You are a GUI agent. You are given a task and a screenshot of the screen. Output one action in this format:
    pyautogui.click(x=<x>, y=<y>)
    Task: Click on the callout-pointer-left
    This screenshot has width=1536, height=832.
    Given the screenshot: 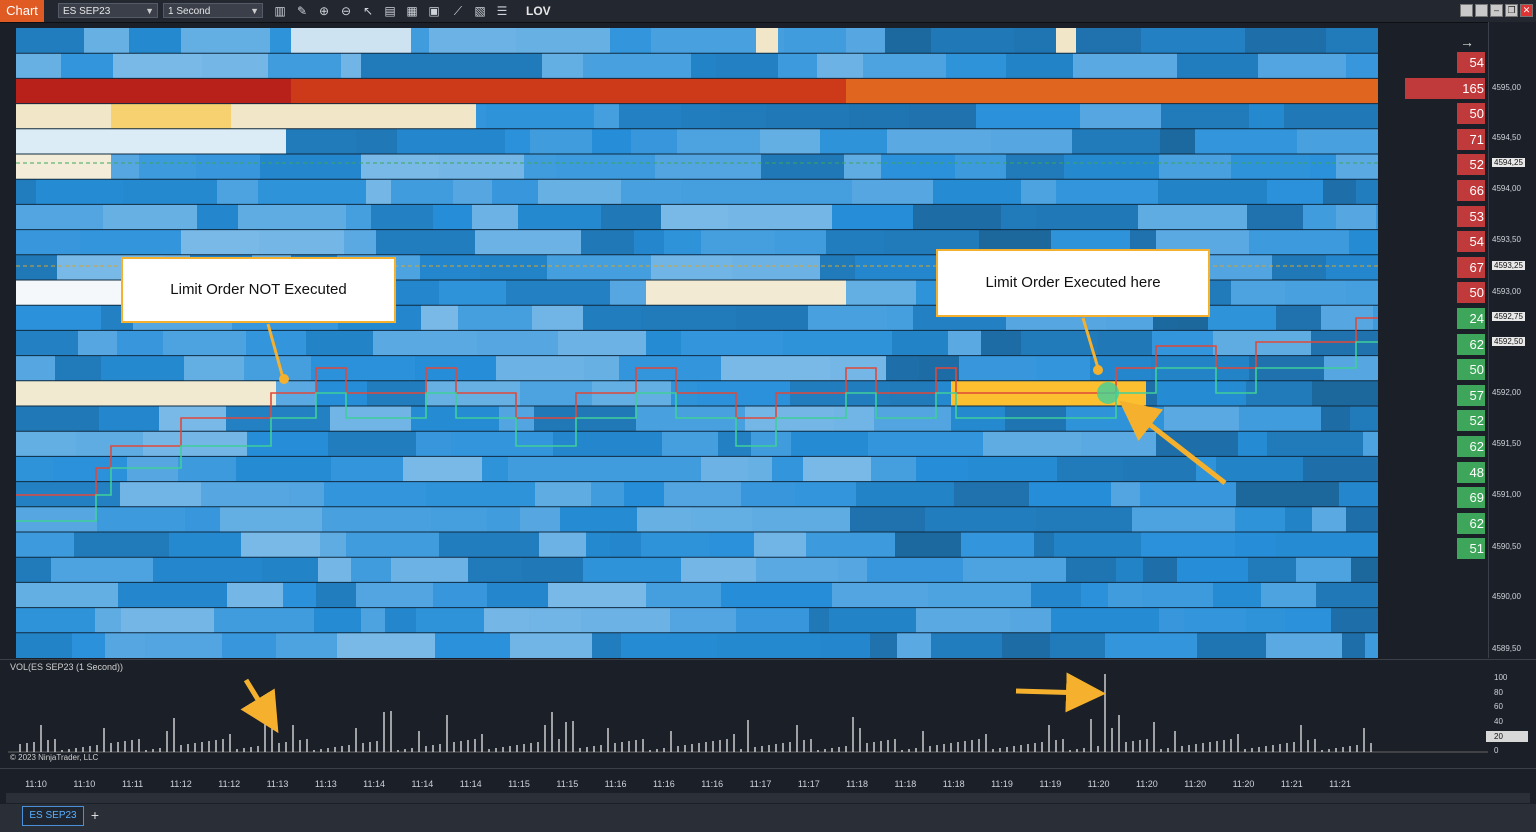 What is the action you would take?
    pyautogui.click(x=275, y=351)
    